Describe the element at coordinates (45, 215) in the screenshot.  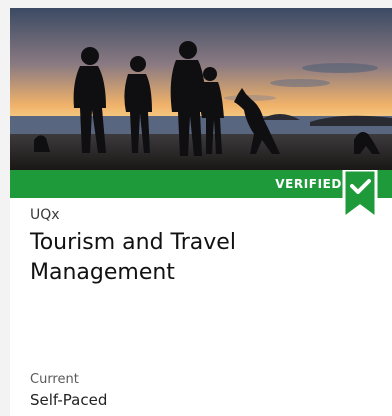
I see `course-org: UQx` at that location.